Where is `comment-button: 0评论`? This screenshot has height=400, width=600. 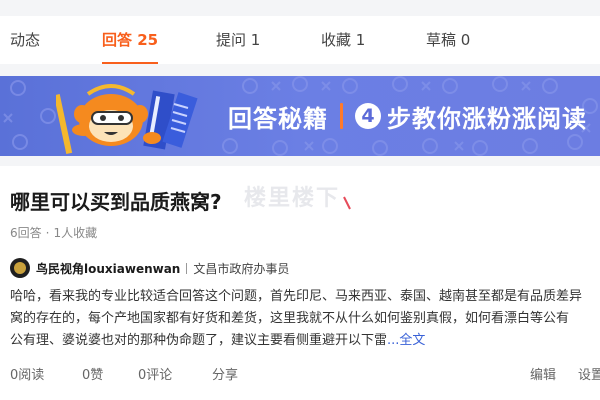
comment-button: 0评论 is located at coordinates (155, 373).